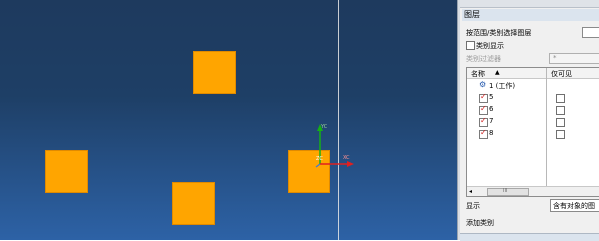 This screenshot has width=599, height=241. Describe the element at coordinates (590, 32) in the screenshot. I see `select-by-range-input` at that location.